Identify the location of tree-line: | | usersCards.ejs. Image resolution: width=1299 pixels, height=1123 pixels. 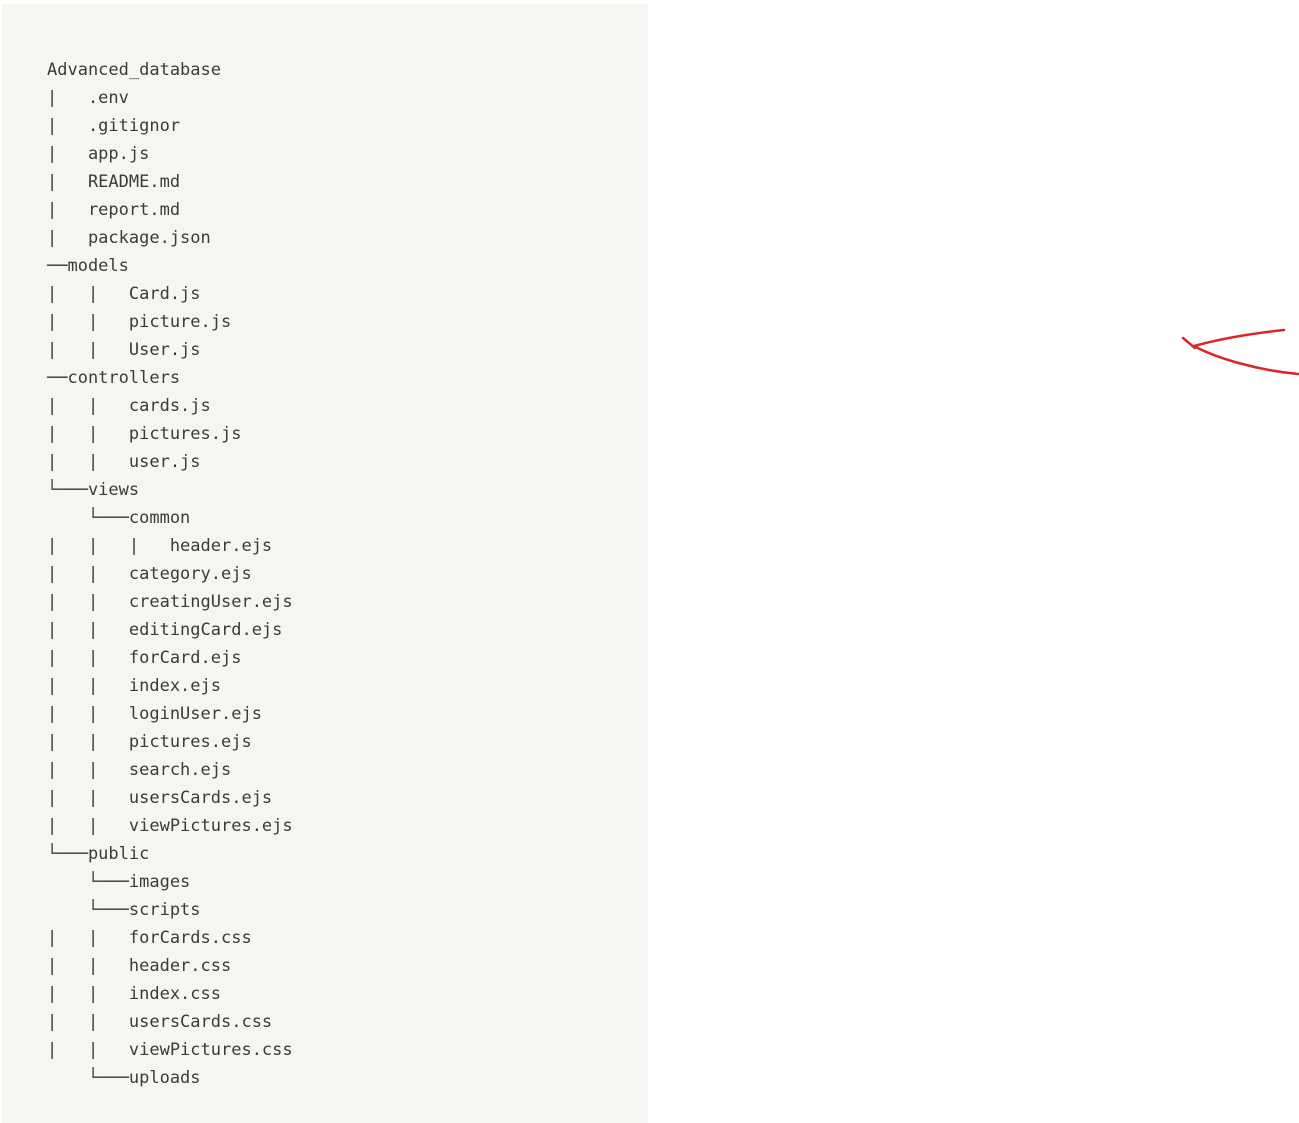
(160, 798).